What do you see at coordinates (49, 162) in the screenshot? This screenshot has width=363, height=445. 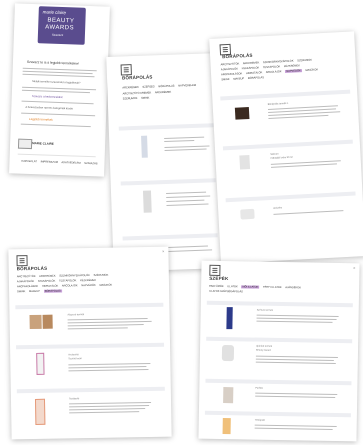 I see `footer-link: IMPRESSZUM` at bounding box center [49, 162].